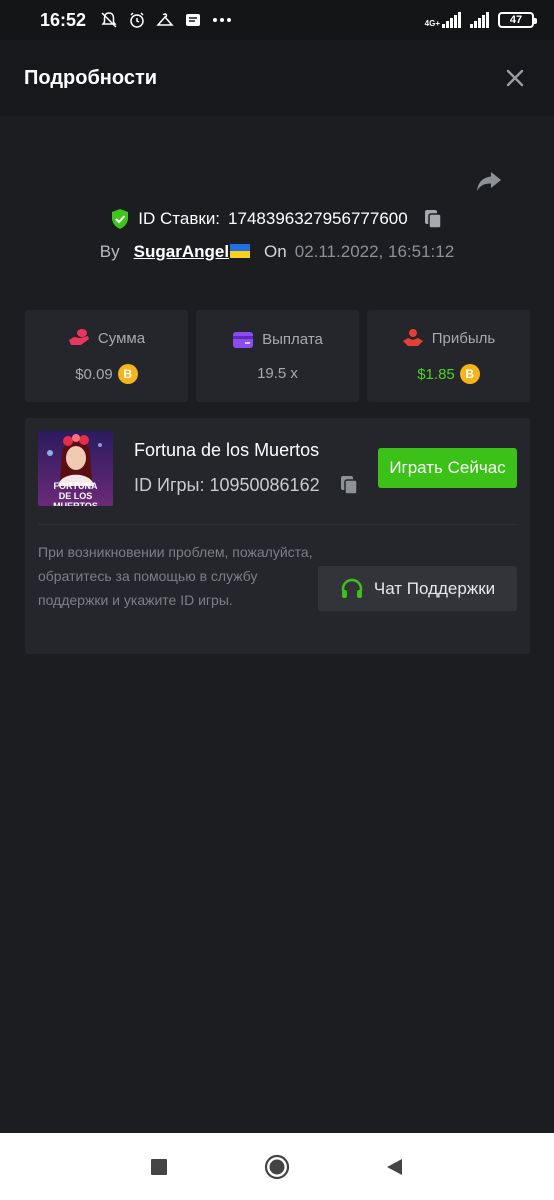 The height and width of the screenshot is (1200, 554). I want to click on bet-id-label: ID Ставки:, so click(179, 218).